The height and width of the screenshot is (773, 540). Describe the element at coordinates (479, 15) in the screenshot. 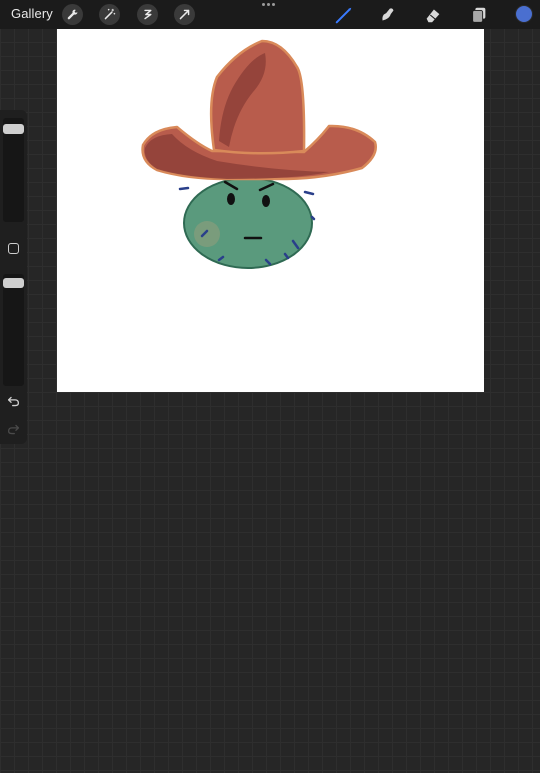

I see `layers-icon` at that location.